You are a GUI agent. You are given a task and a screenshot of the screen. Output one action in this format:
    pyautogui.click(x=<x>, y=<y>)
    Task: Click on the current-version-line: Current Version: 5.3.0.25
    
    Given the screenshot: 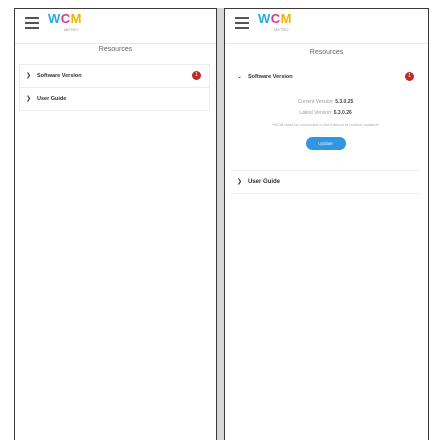 What is the action you would take?
    pyautogui.click(x=325, y=102)
    